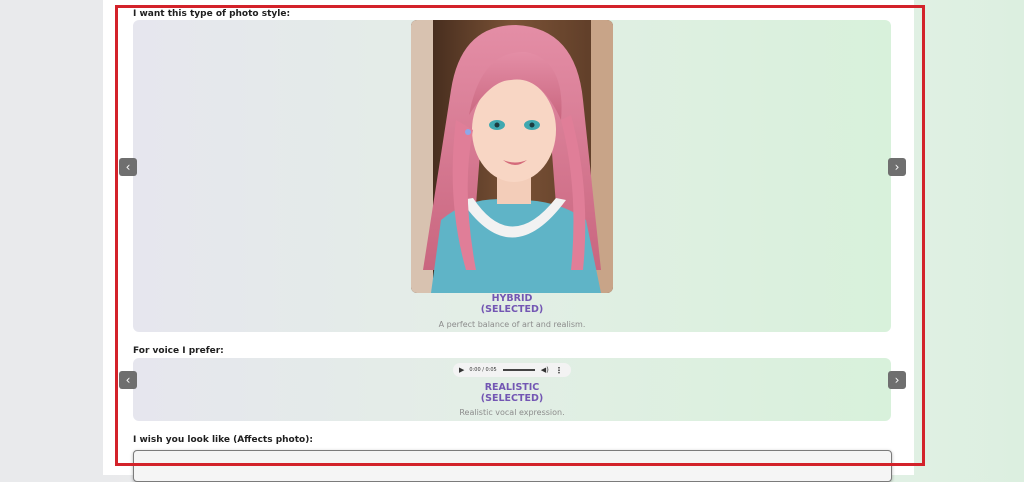 The width and height of the screenshot is (1024, 482). I want to click on voice-name: REALISTIC, so click(512, 387).